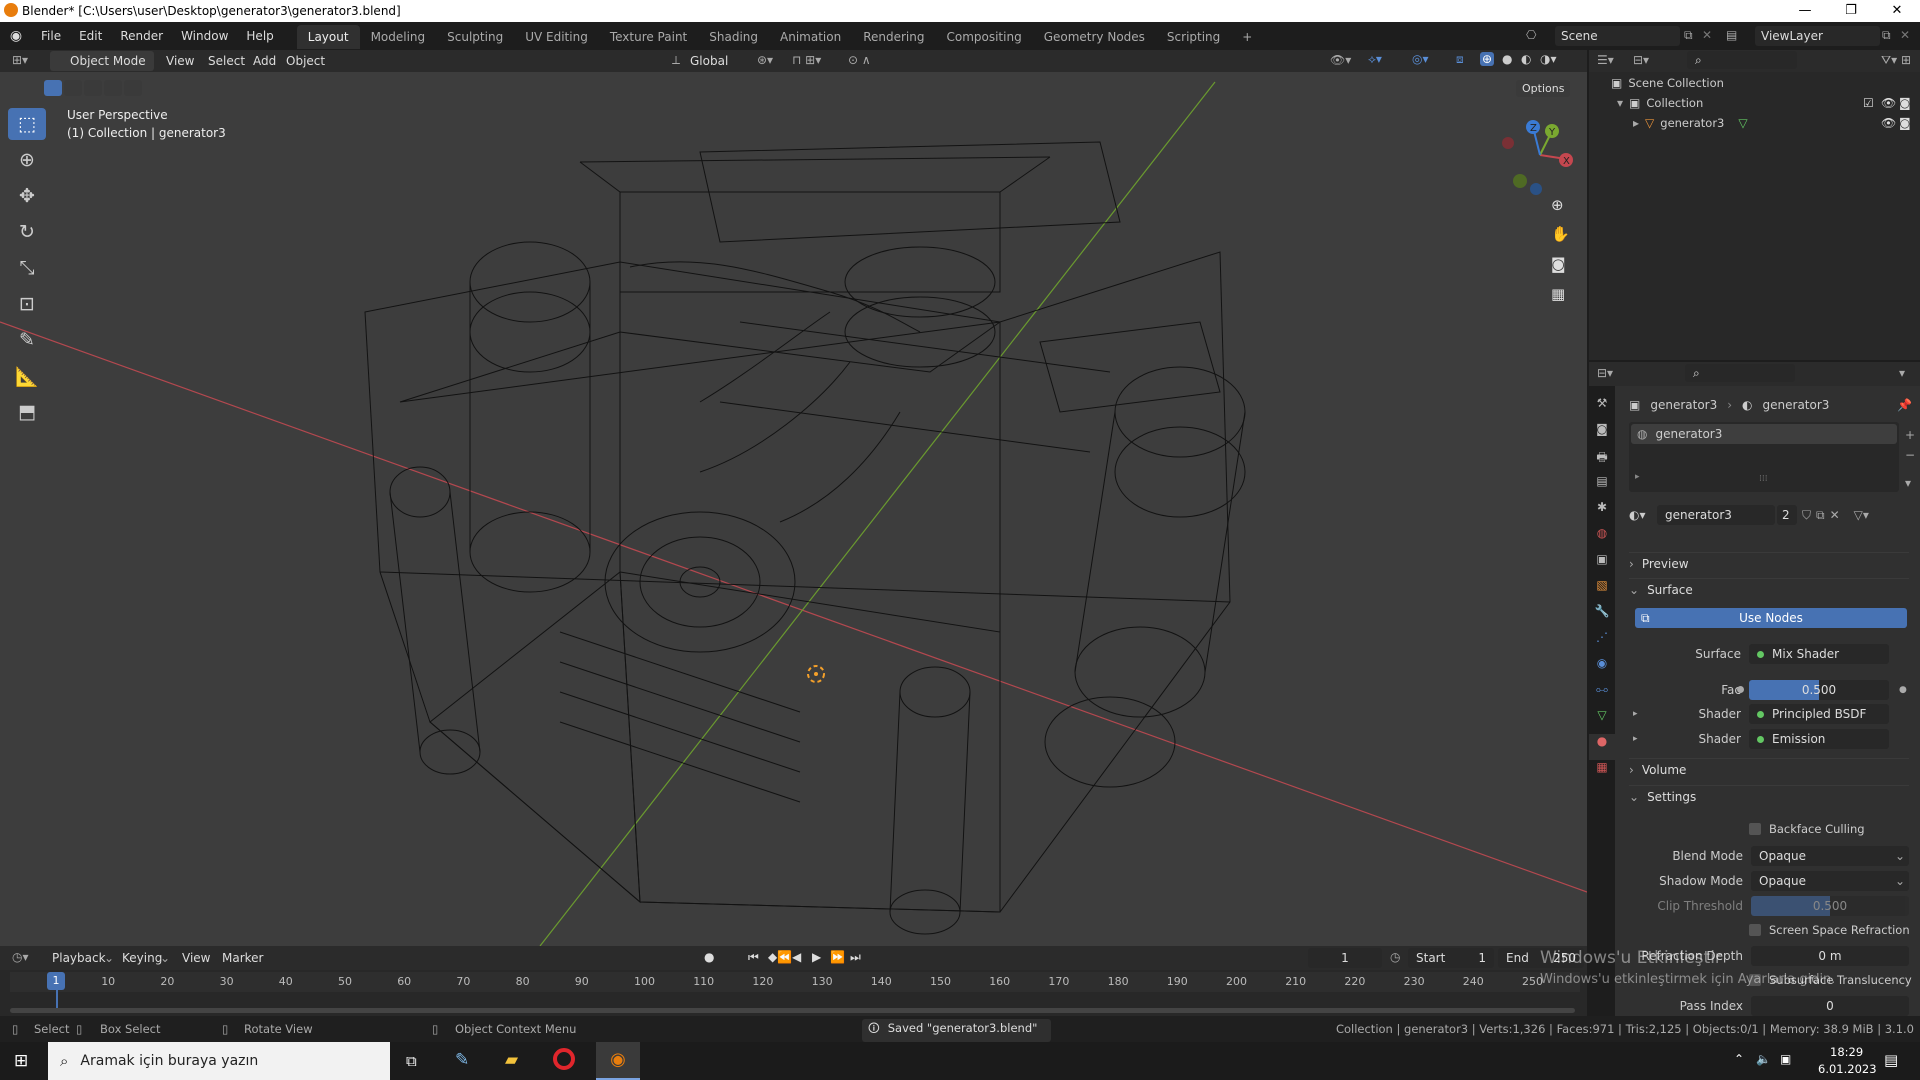 This screenshot has width=1920, height=1080. What do you see at coordinates (27, 412) in the screenshot?
I see `add-cube-tool-icon: ⬒` at bounding box center [27, 412].